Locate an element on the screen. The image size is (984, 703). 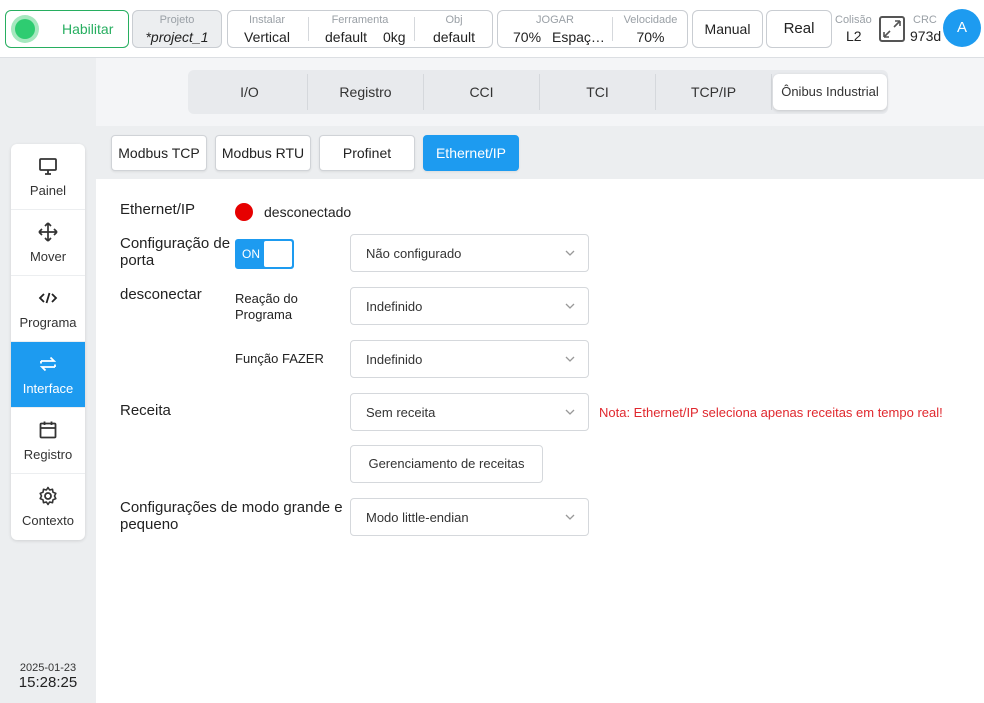
enable-label: Habilitar is located at coordinates (88, 29).